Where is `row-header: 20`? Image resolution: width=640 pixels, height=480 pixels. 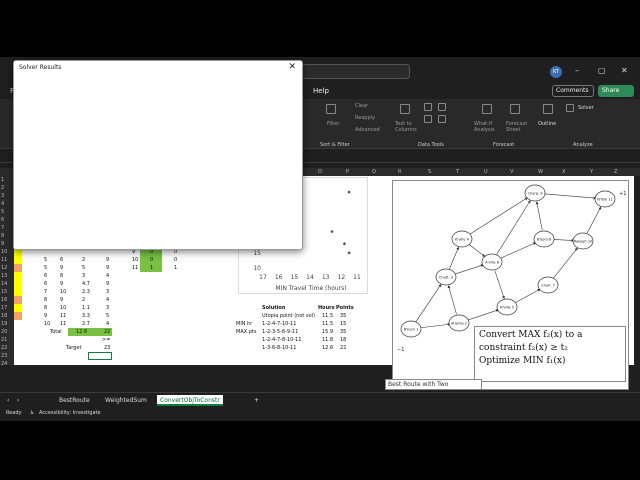 row-header: 20 is located at coordinates (7, 332).